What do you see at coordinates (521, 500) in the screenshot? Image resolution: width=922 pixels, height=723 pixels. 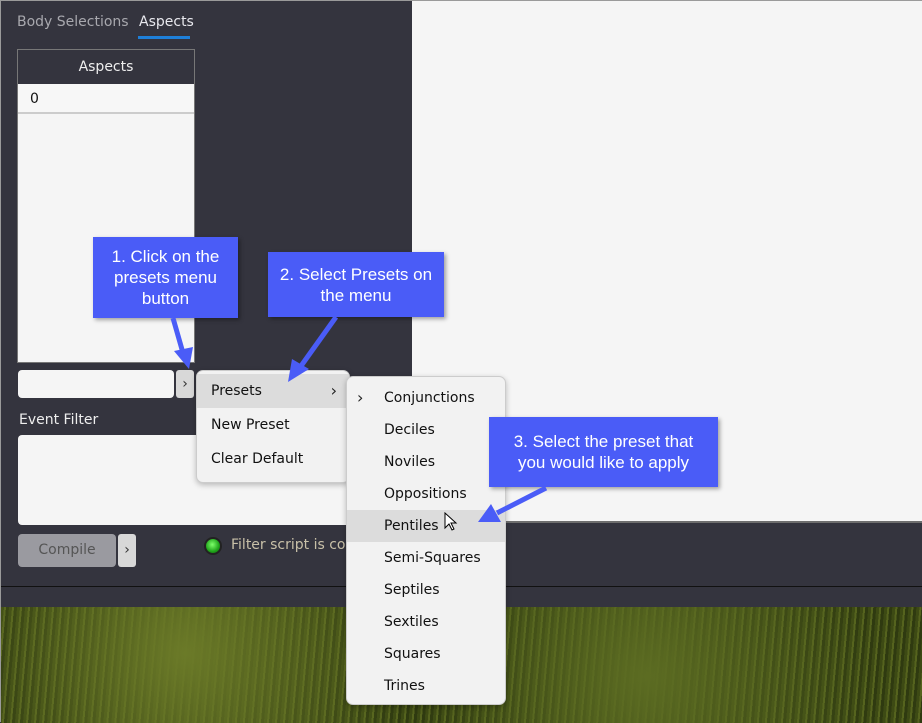 I see `arrow-step-3-icon` at bounding box center [521, 500].